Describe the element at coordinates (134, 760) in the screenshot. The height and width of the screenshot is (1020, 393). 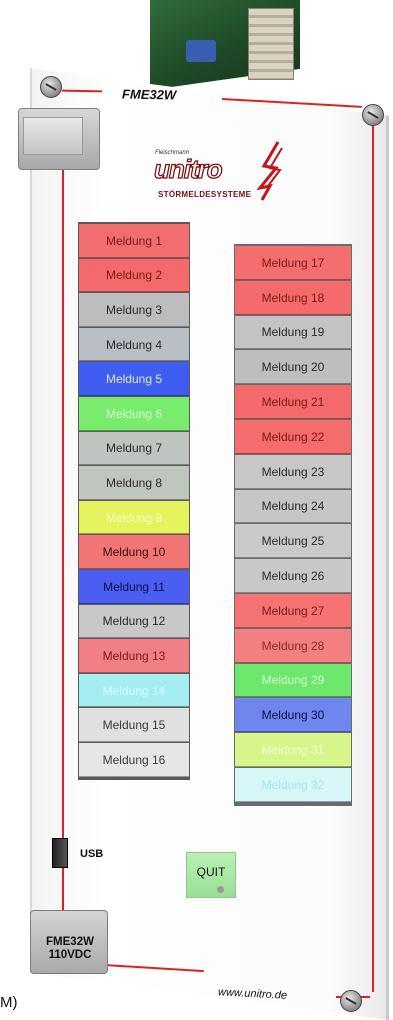
I see `message-indicator-16: Meldung 16` at that location.